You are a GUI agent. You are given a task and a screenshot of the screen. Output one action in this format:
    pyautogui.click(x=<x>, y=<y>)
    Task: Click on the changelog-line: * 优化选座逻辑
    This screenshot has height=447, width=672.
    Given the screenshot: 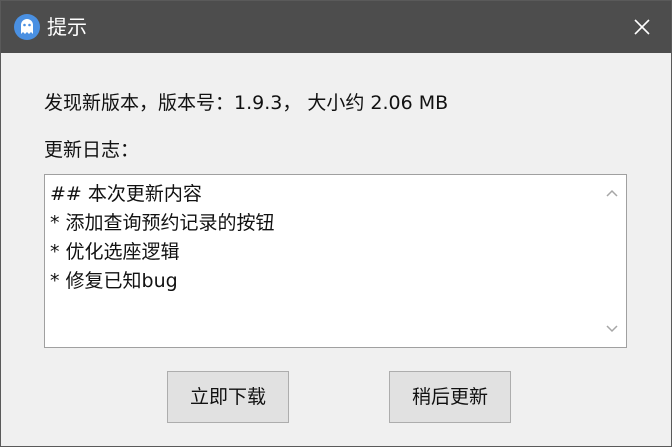 What is the action you would take?
    pyautogui.click(x=115, y=252)
    